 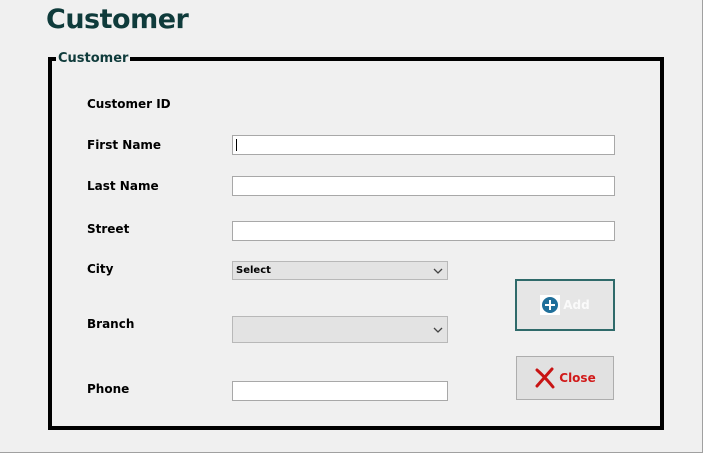 What do you see at coordinates (108, 389) in the screenshot?
I see `phone-label: Phone` at bounding box center [108, 389].